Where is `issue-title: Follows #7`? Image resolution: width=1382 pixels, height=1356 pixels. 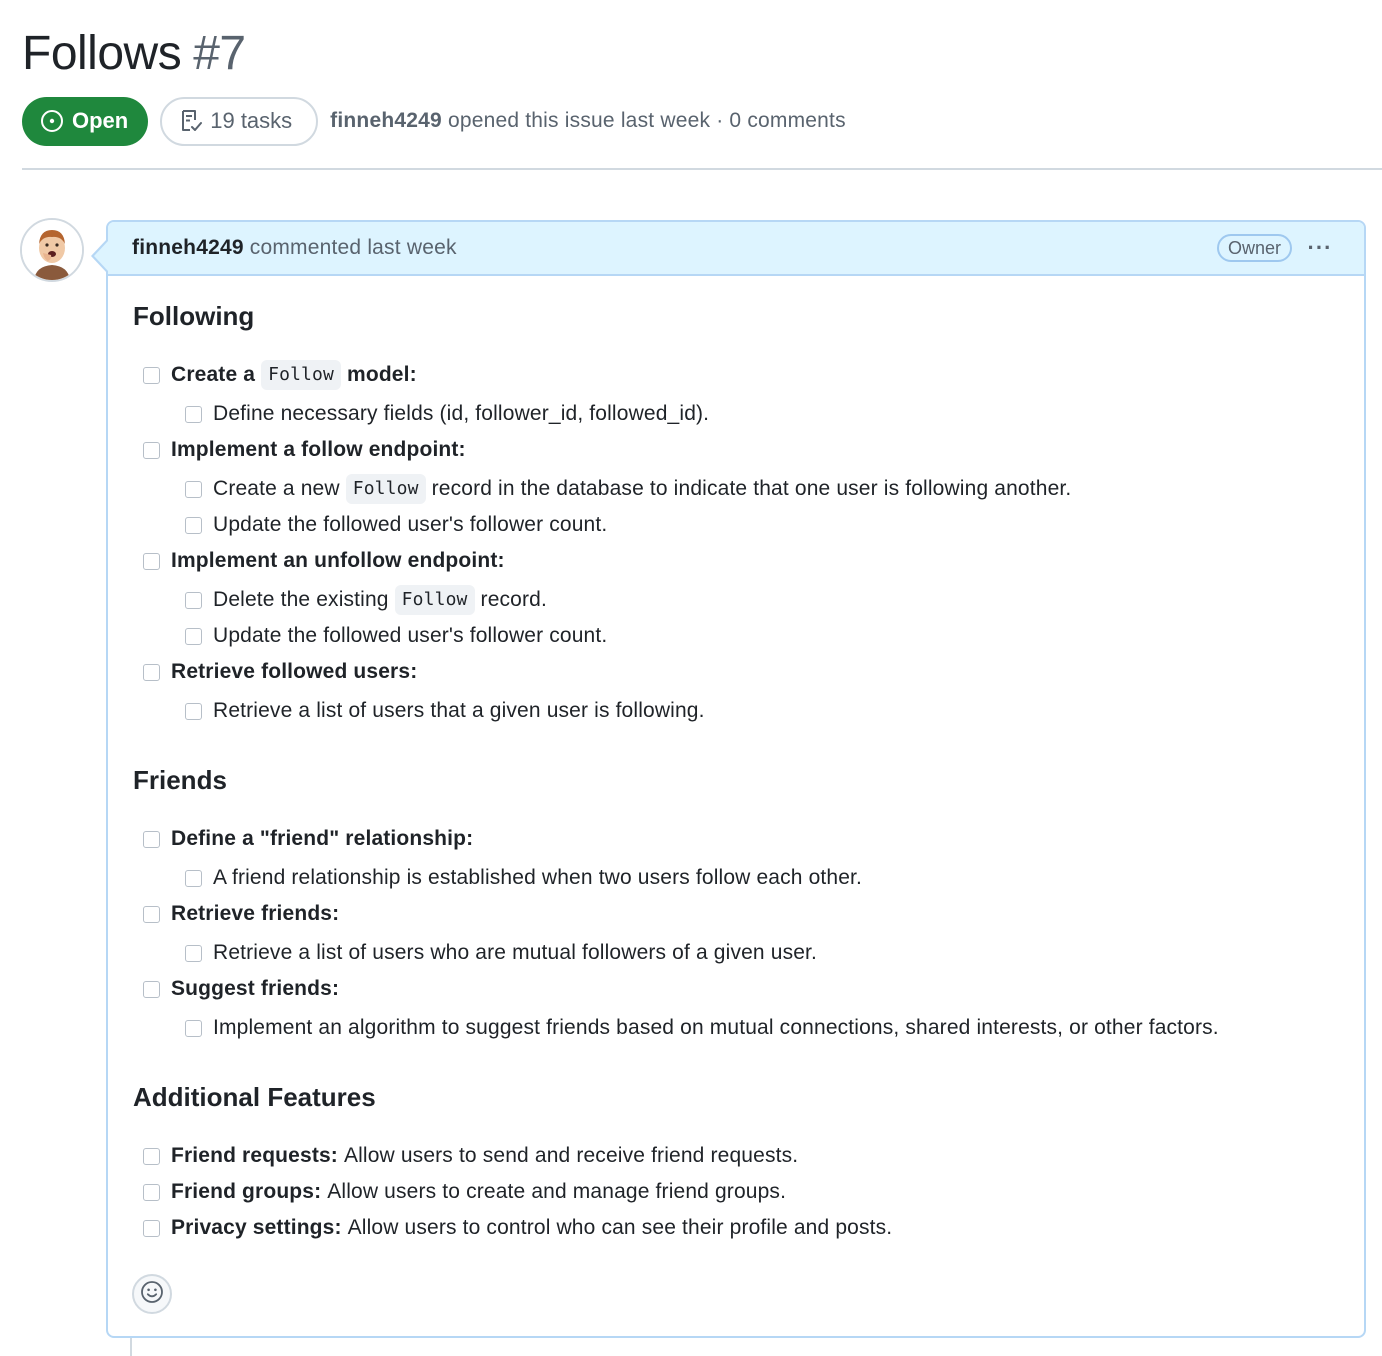 issue-title: Follows #7 is located at coordinates (134, 54).